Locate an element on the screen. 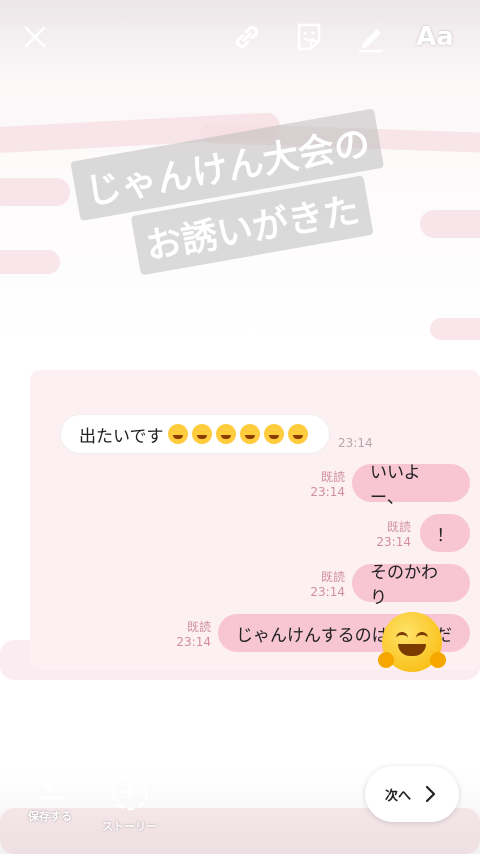 This screenshot has width=480, height=854. message-bubble-left: 出たいです is located at coordinates (195, 434).